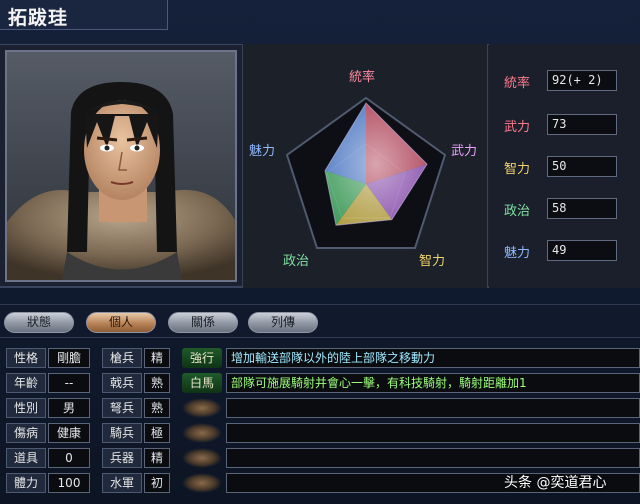 This screenshot has width=640, height=504. I want to click on skill-tag: 白馬, so click(202, 383).